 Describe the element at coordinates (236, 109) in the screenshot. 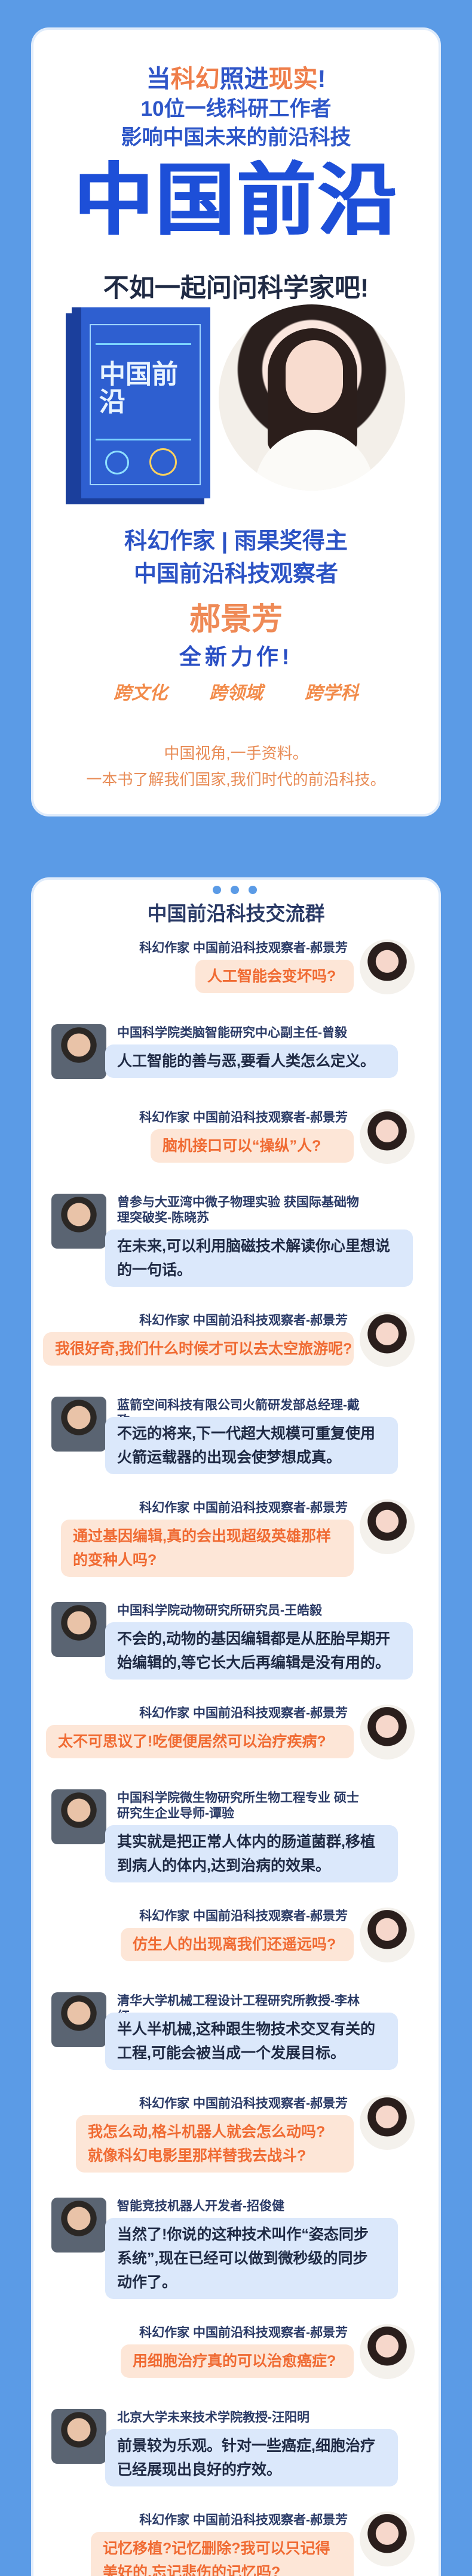

I see `headline-line-2: 10位一线科研工作者` at that location.